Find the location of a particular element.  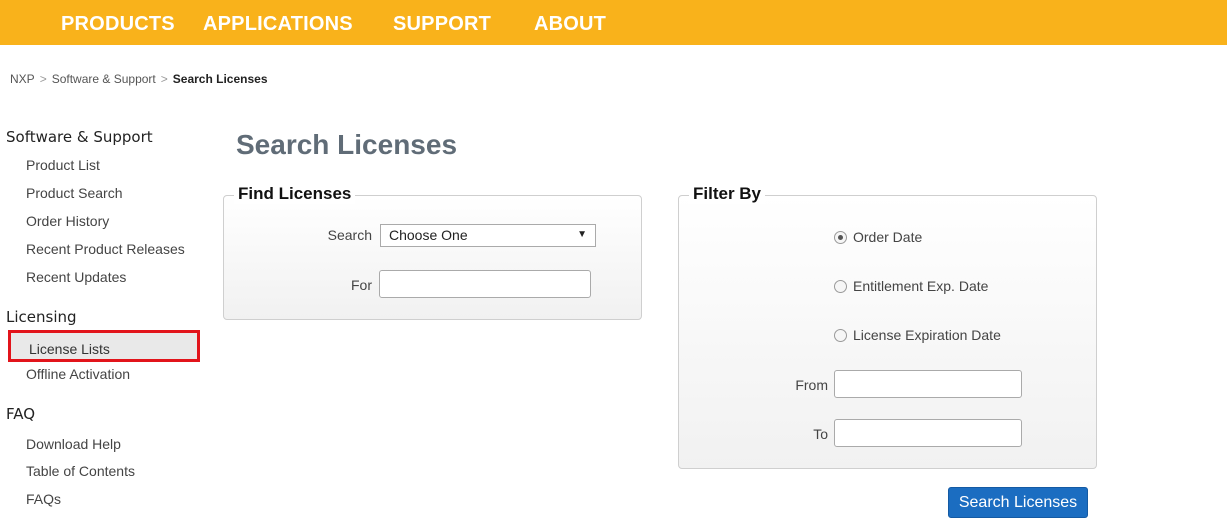

breadcrumb: NXP > Software & Support > Search Licenses is located at coordinates (139, 79).